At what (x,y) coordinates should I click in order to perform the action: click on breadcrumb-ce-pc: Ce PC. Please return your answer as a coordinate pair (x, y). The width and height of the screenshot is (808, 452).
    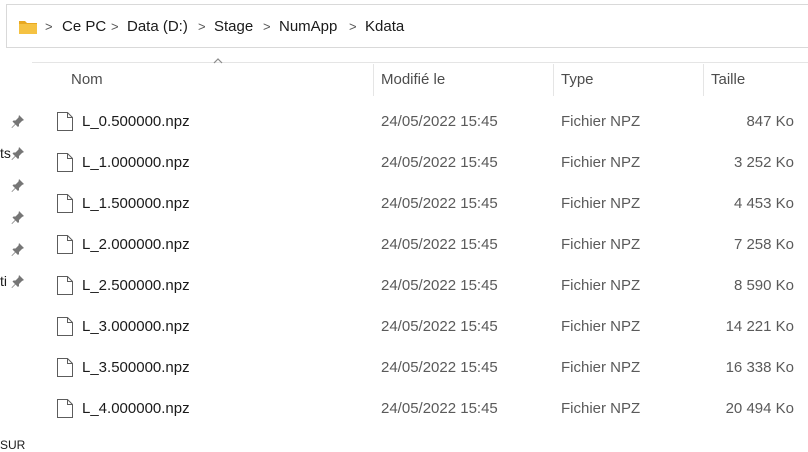
    Looking at the image, I should click on (84, 26).